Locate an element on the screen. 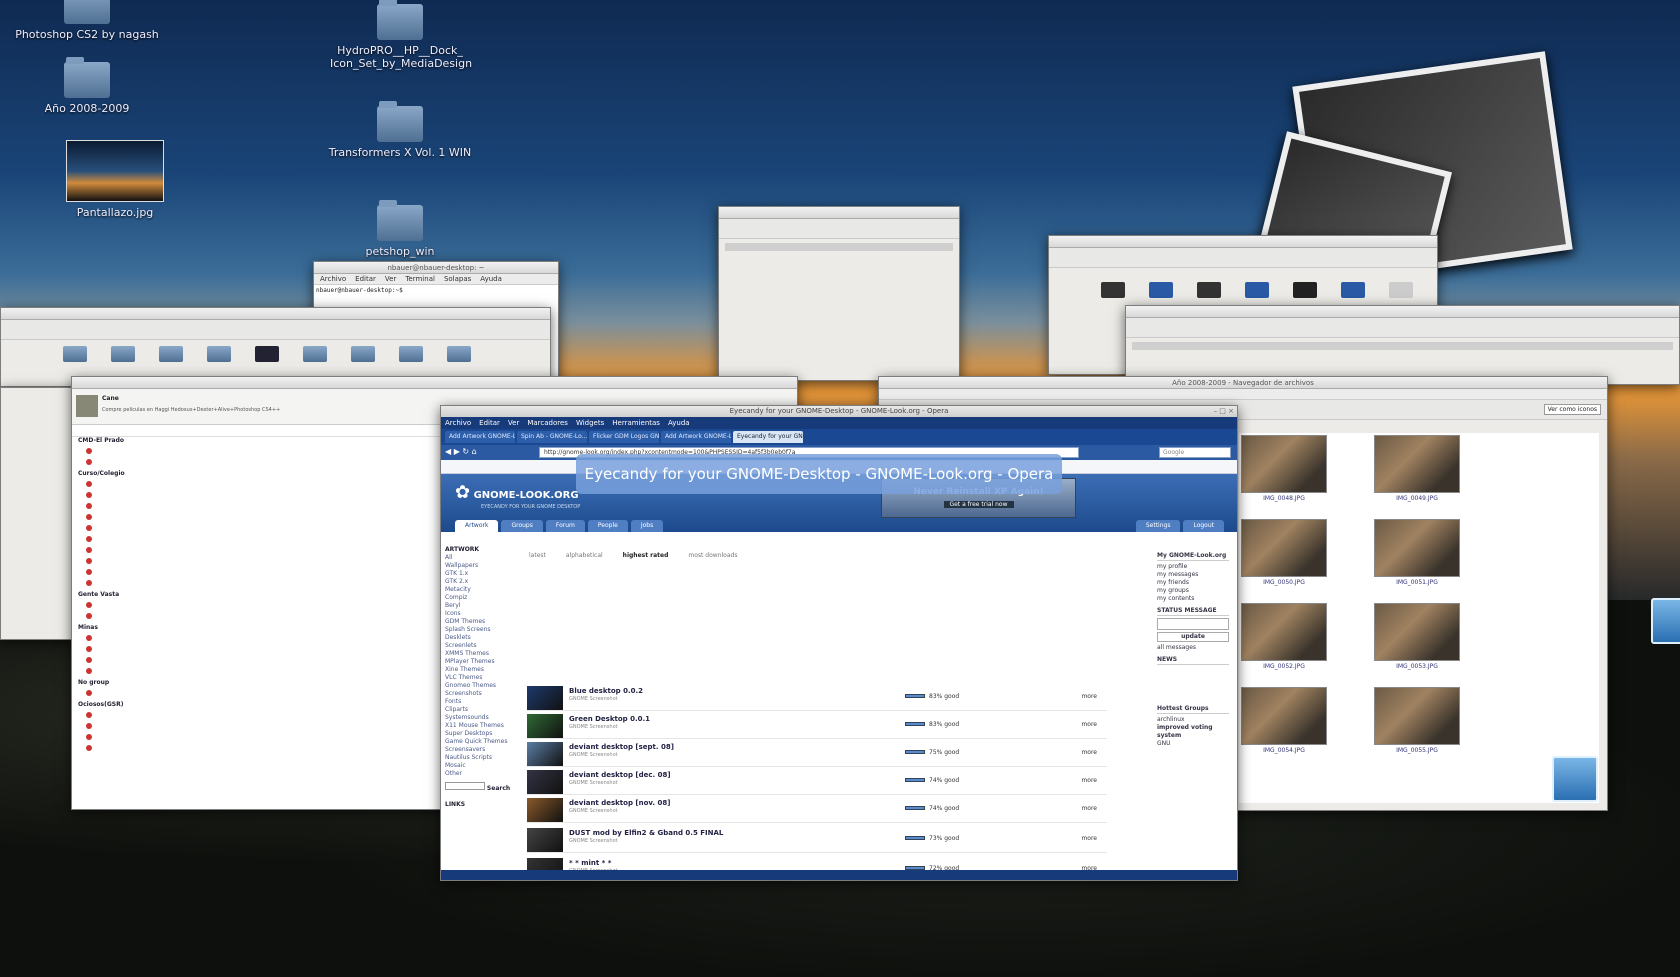  sidebar-category: GDM Themes is located at coordinates (480, 622).